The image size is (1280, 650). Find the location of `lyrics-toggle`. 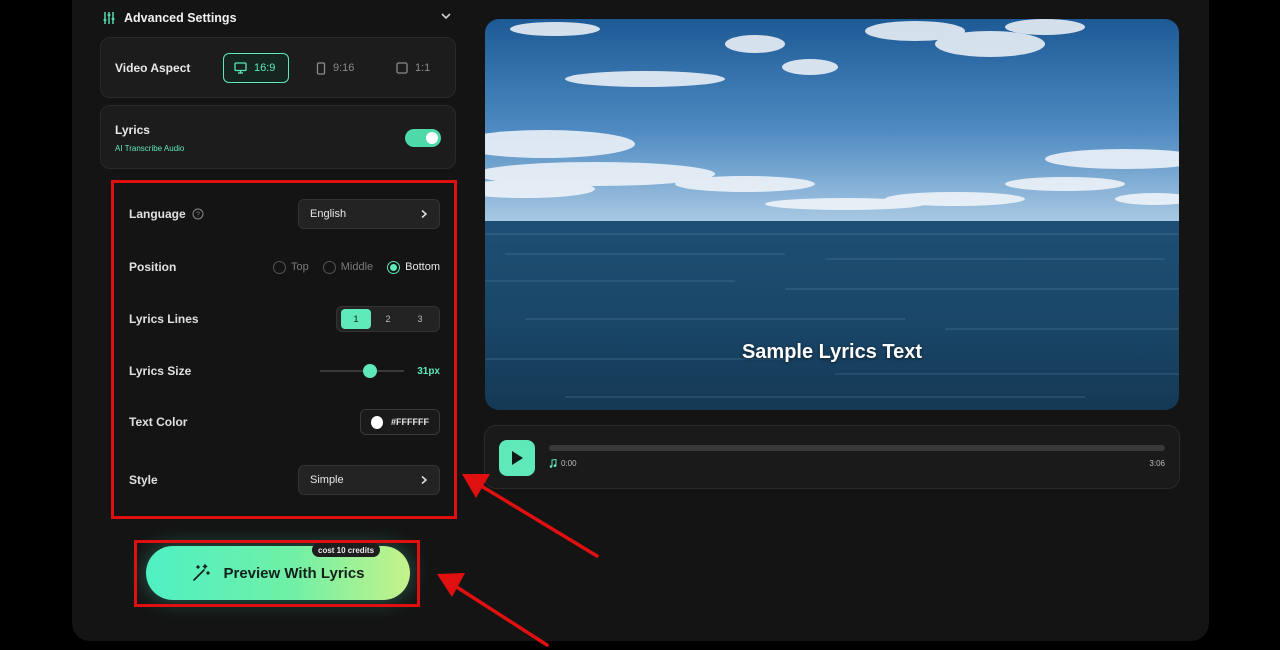

lyrics-toggle is located at coordinates (423, 138).